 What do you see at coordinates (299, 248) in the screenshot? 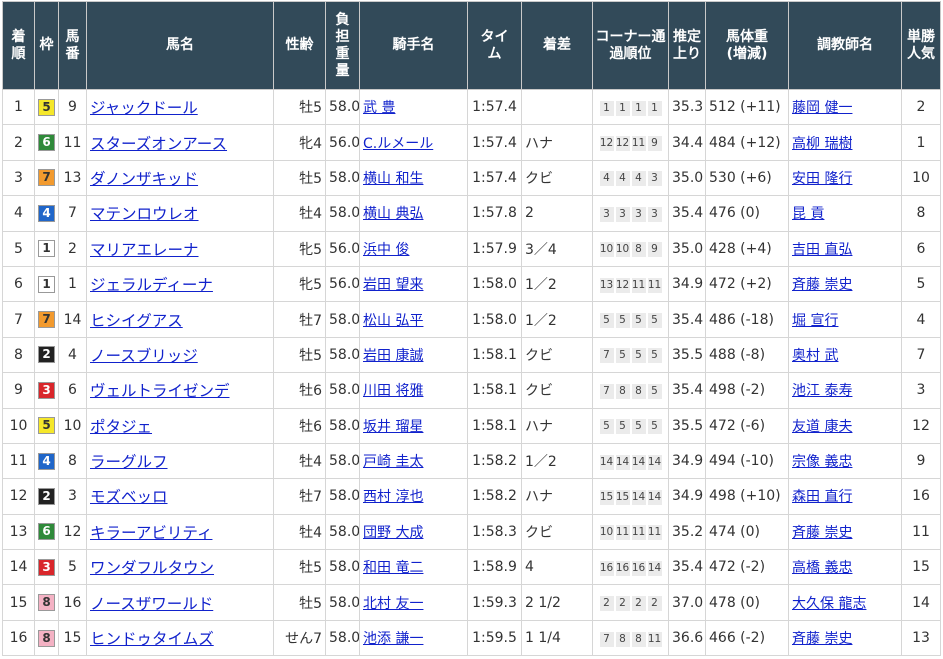
I see `sexage-cell: 牝5` at bounding box center [299, 248].